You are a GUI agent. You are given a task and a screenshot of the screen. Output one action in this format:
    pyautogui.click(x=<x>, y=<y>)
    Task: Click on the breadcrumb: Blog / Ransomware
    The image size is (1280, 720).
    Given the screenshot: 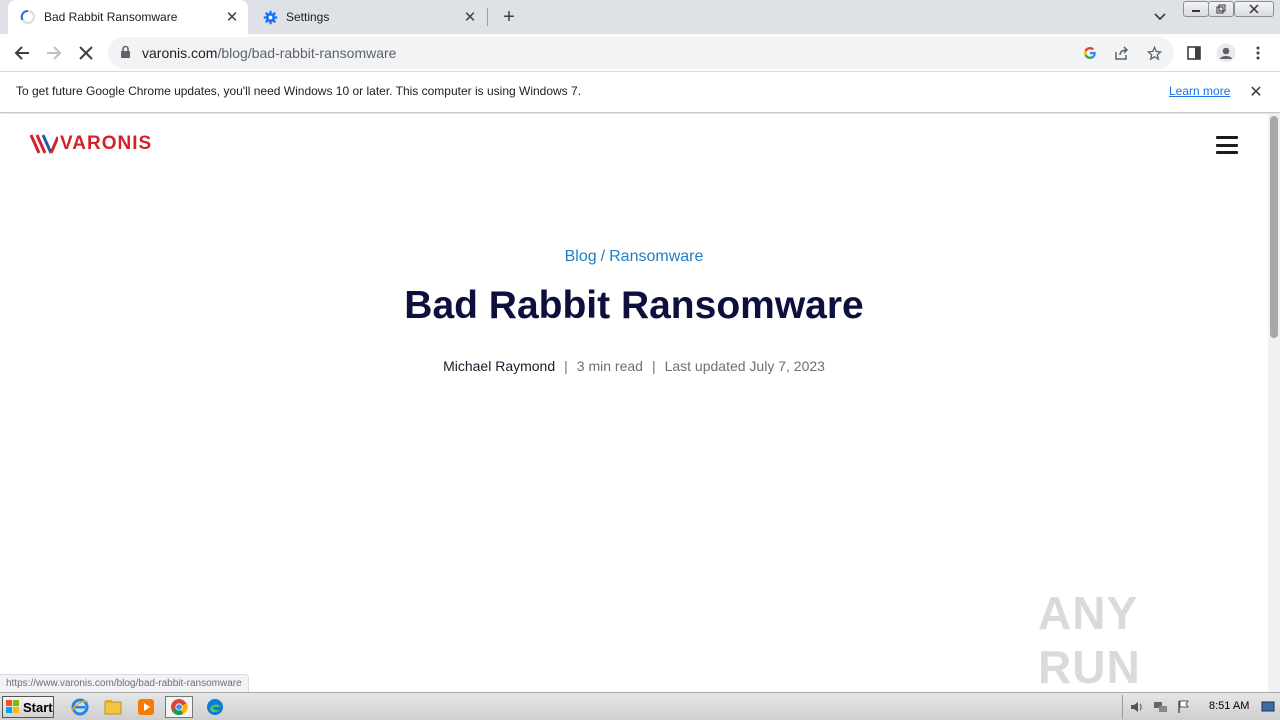 What is the action you would take?
    pyautogui.click(x=634, y=257)
    